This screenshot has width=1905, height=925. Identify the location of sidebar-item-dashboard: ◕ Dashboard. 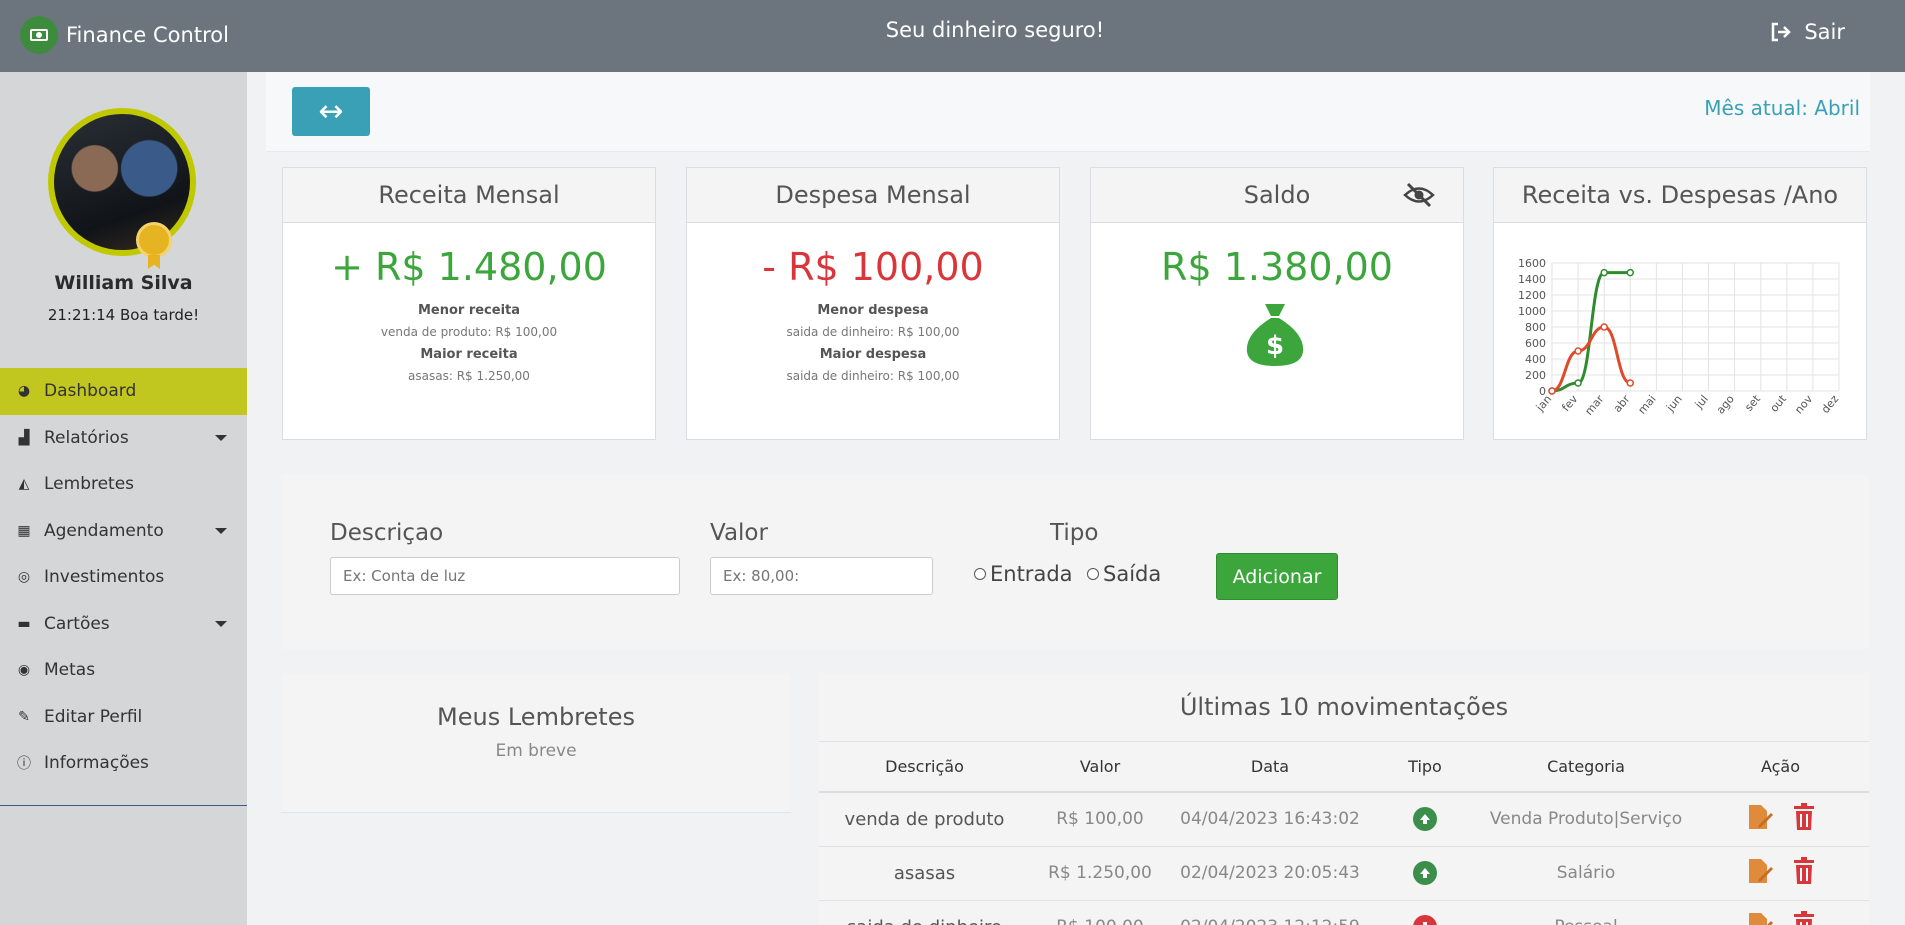
(123, 391).